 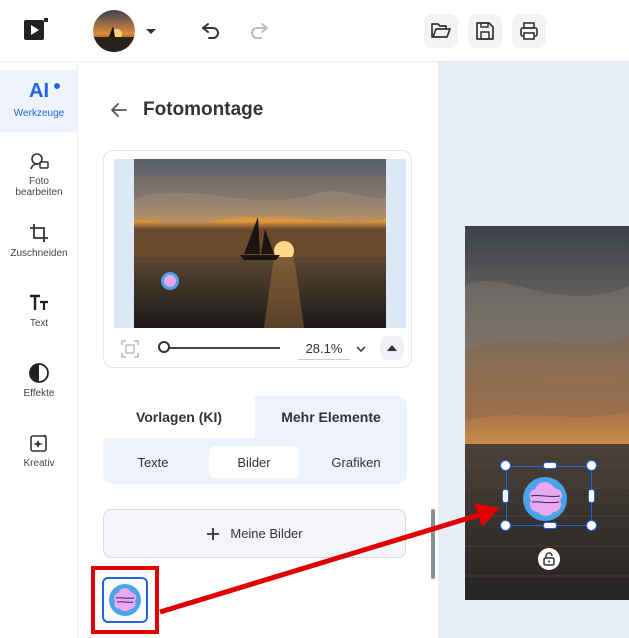 What do you see at coordinates (39, 323) in the screenshot?
I see `rail-item-label: Text` at bounding box center [39, 323].